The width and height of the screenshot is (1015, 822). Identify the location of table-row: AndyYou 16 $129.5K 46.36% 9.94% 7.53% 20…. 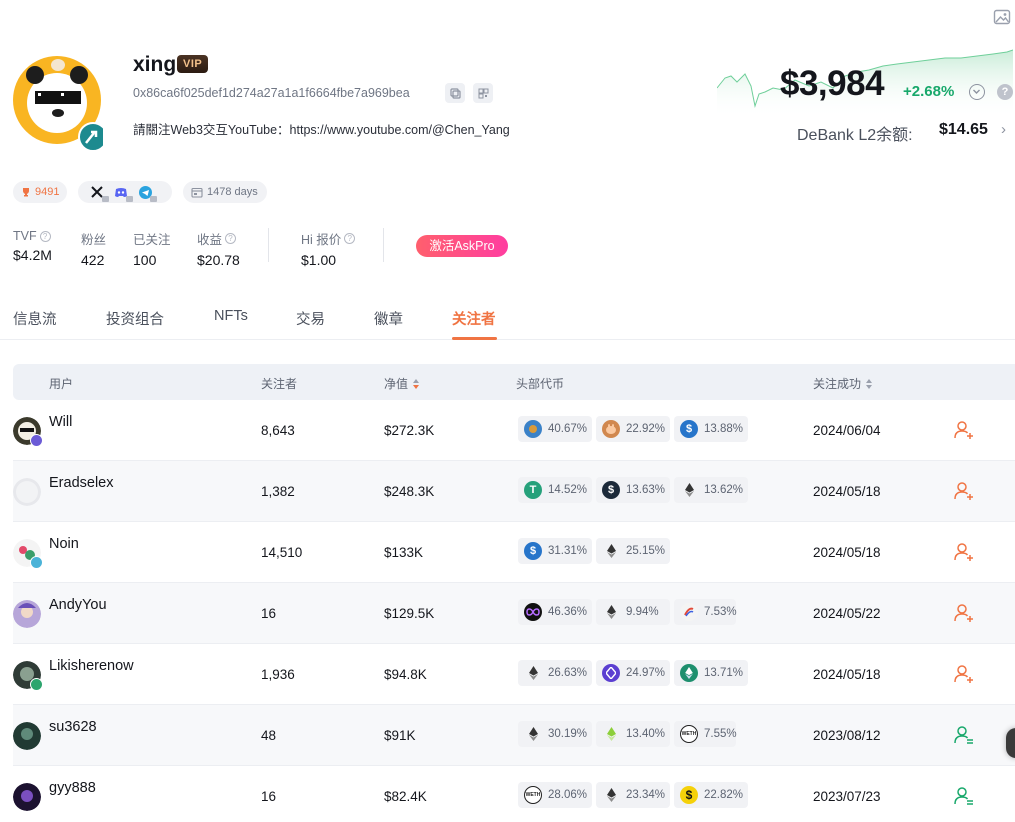
(514, 613).